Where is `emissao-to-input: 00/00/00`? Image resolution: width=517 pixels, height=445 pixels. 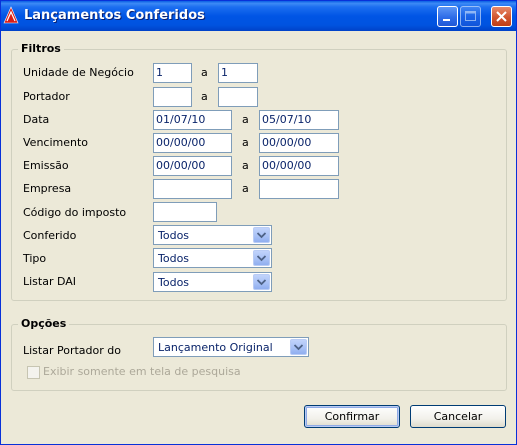 emissao-to-input: 00/00/00 is located at coordinates (299, 166).